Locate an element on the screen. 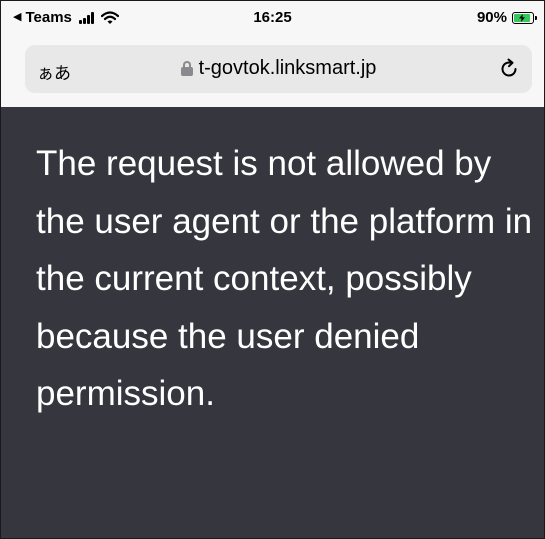 Image resolution: width=545 pixels, height=539 pixels. reload-icon is located at coordinates (509, 69).